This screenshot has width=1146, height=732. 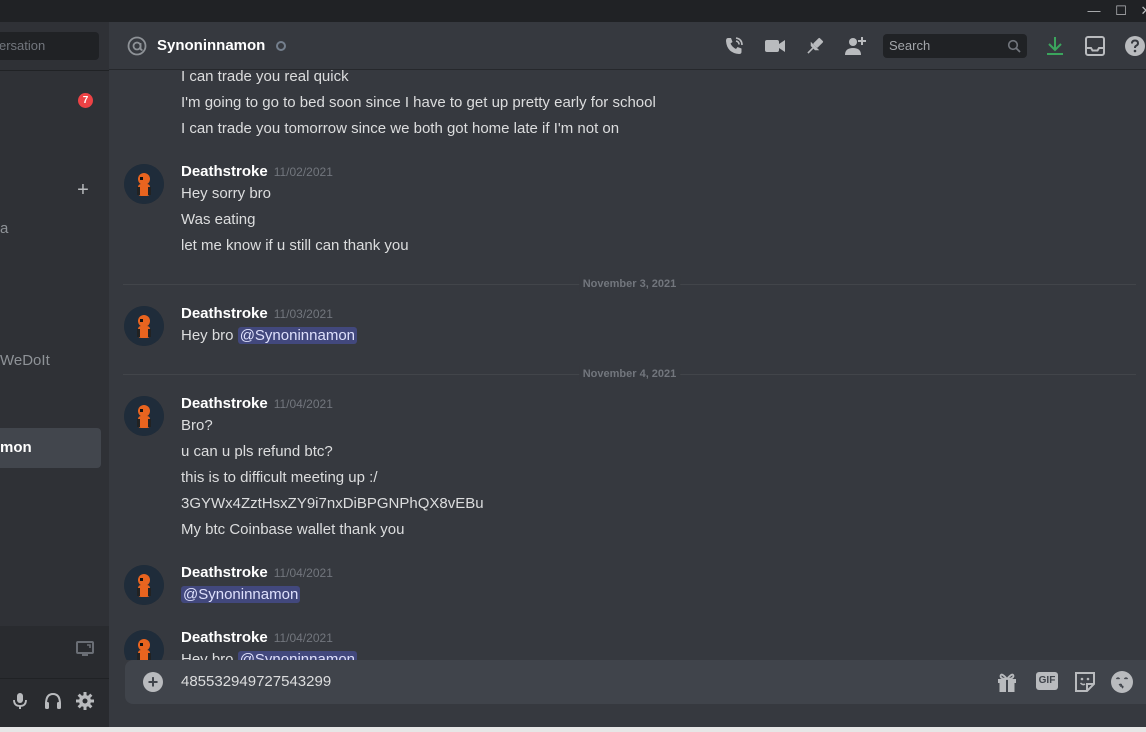 I want to click on sidebar-item-label: a, so click(x=4, y=228).